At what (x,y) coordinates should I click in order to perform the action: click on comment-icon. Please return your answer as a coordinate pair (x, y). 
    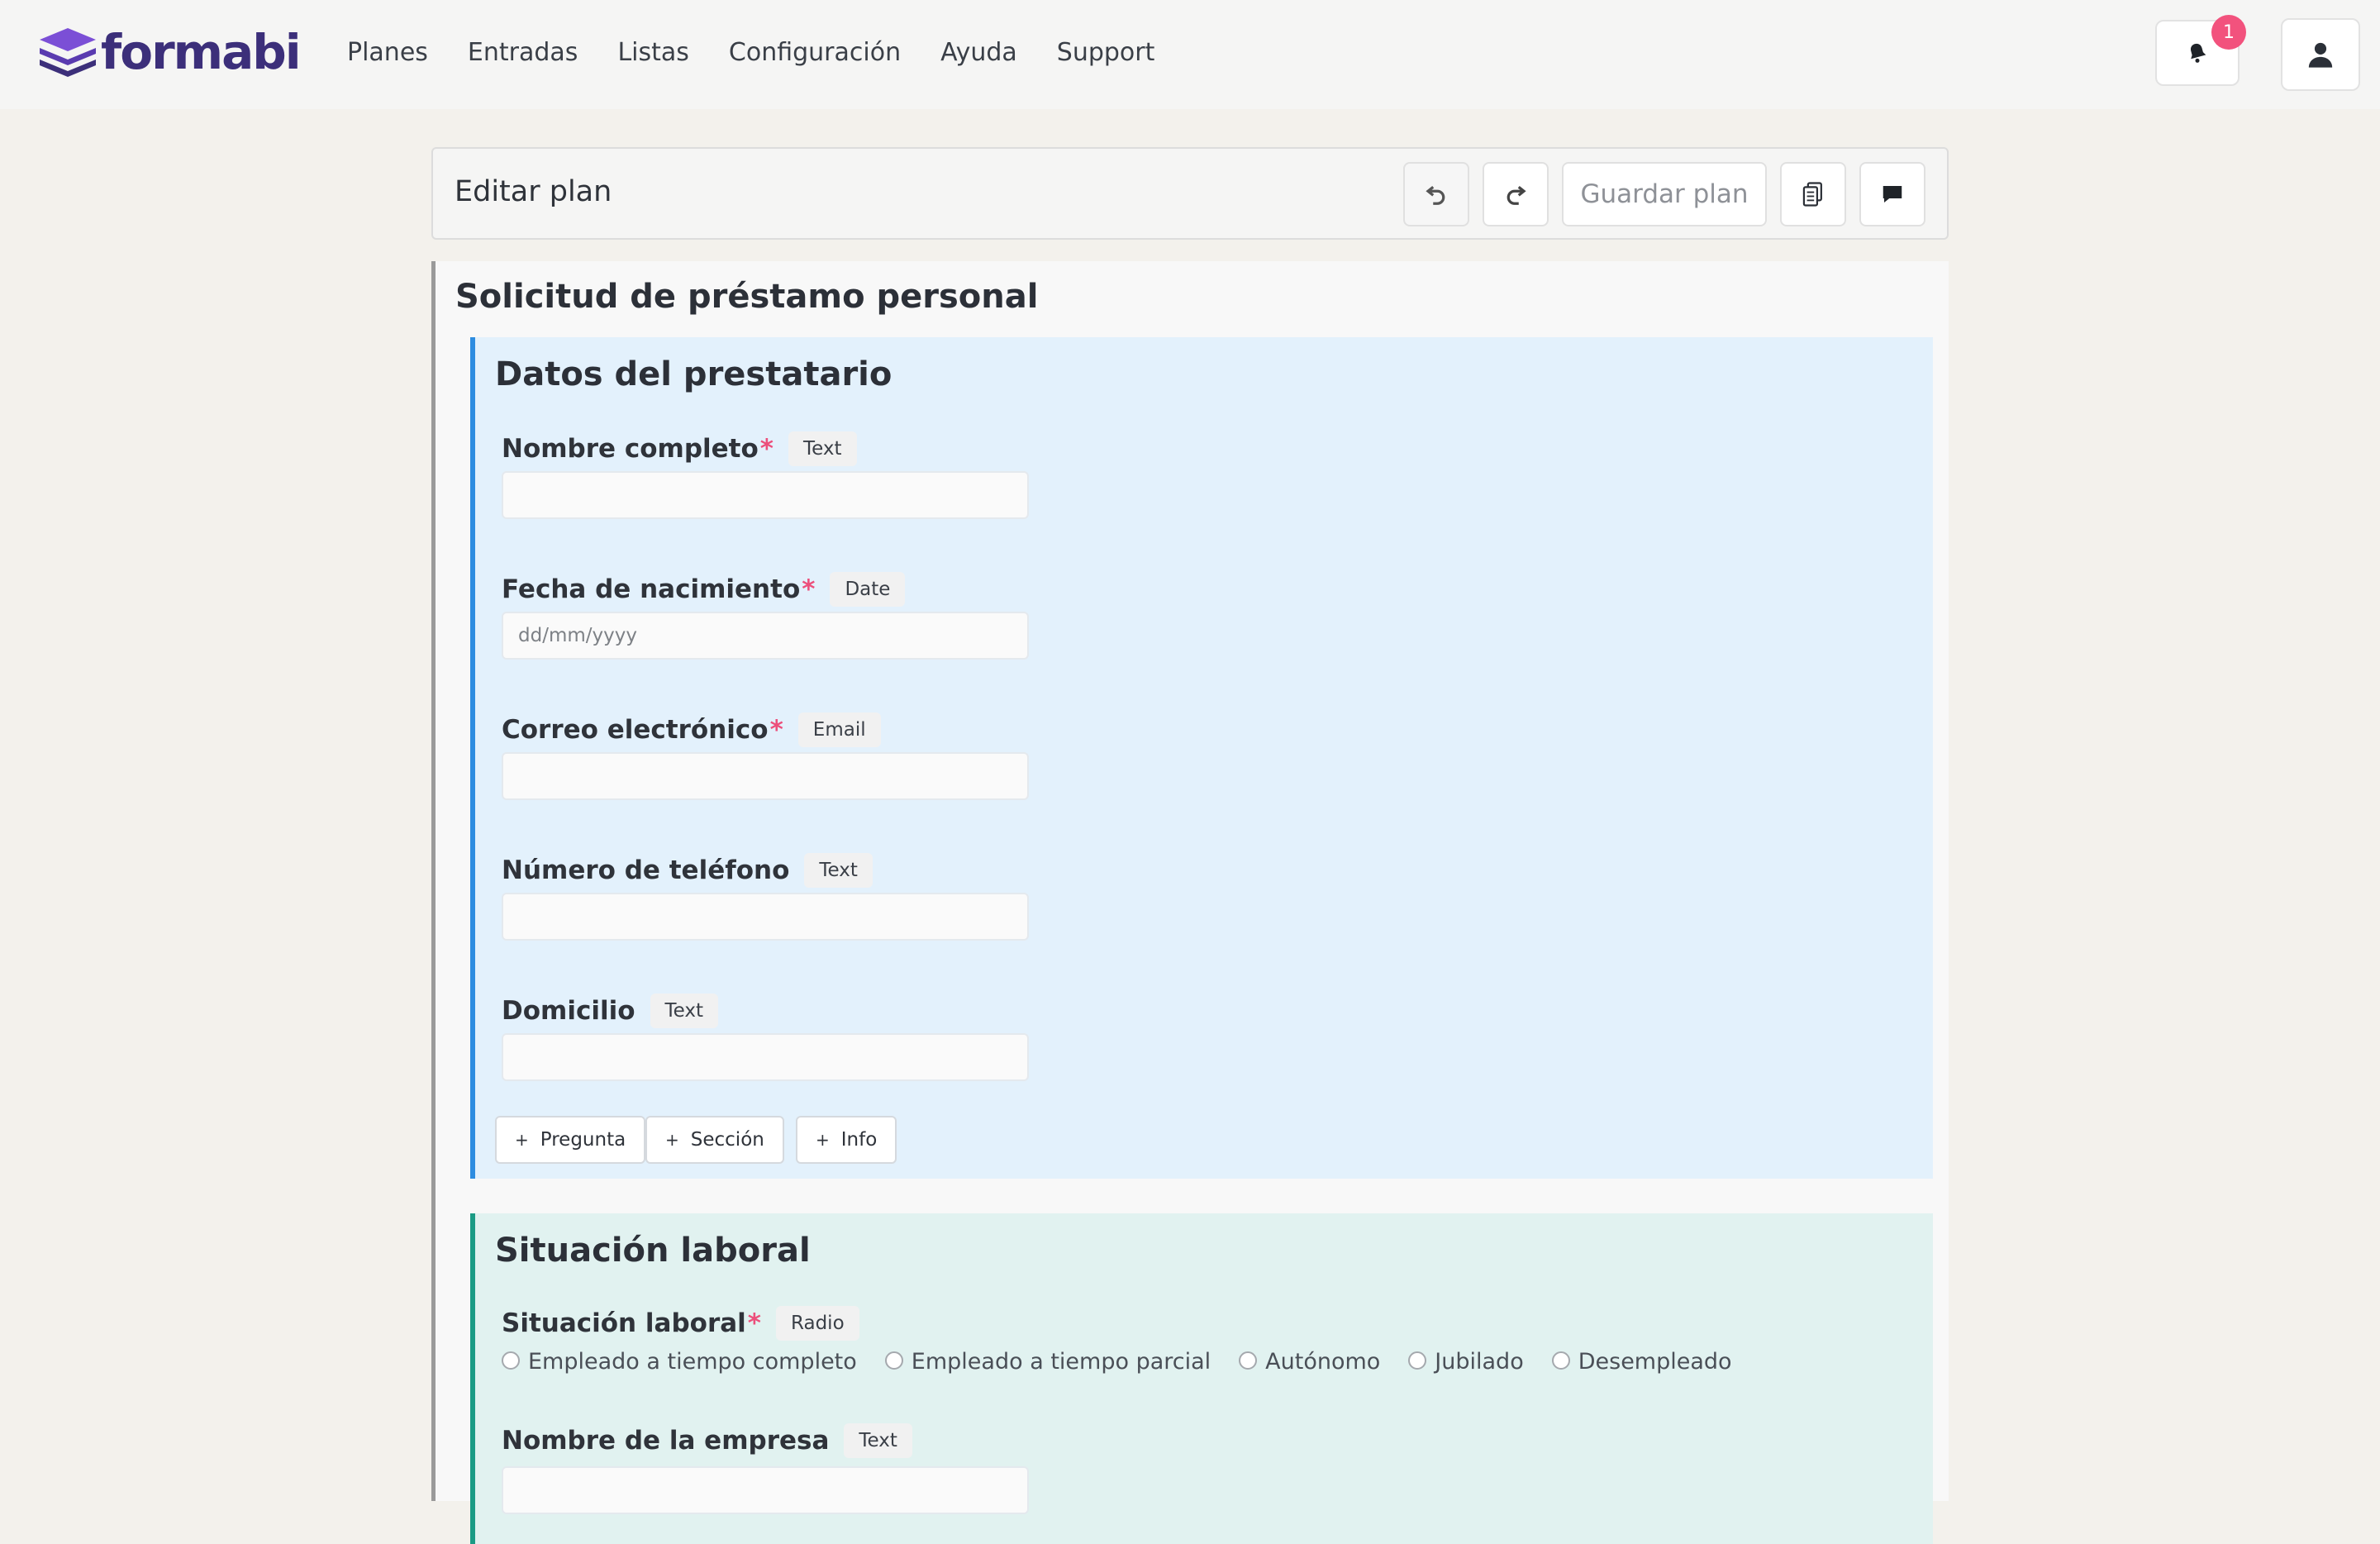
    Looking at the image, I should click on (1892, 195).